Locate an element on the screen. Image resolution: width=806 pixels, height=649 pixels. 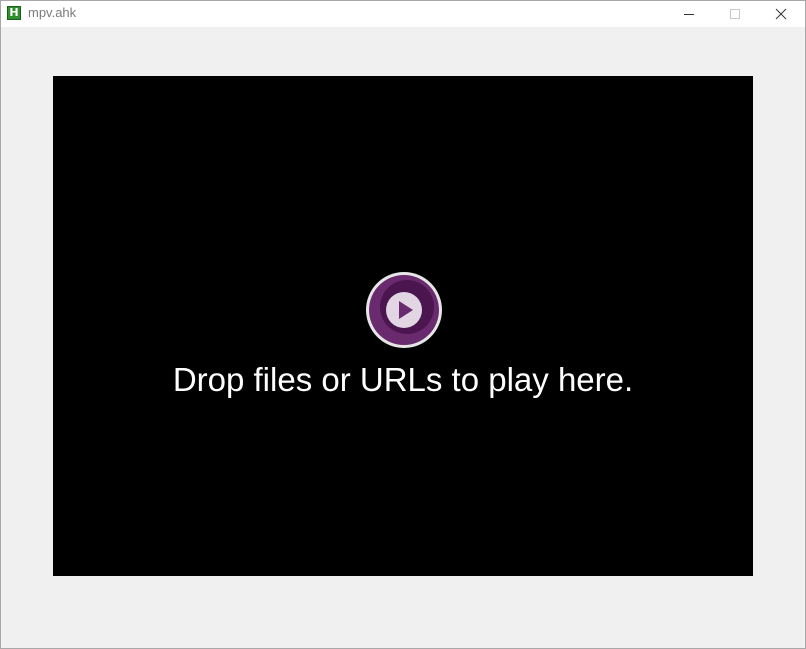
minimize-button is located at coordinates (688, 14).